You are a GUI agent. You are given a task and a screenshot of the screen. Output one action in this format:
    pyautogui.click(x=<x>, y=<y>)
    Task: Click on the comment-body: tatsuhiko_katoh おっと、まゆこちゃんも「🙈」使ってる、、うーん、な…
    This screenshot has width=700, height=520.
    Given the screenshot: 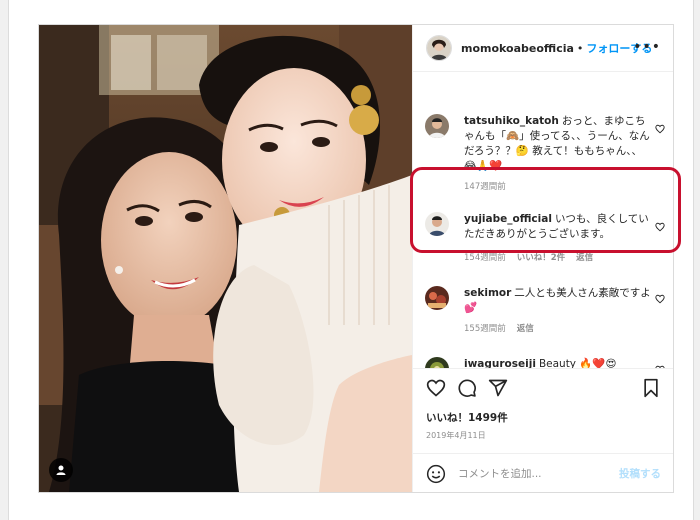 What is the action you would take?
    pyautogui.click(x=559, y=154)
    